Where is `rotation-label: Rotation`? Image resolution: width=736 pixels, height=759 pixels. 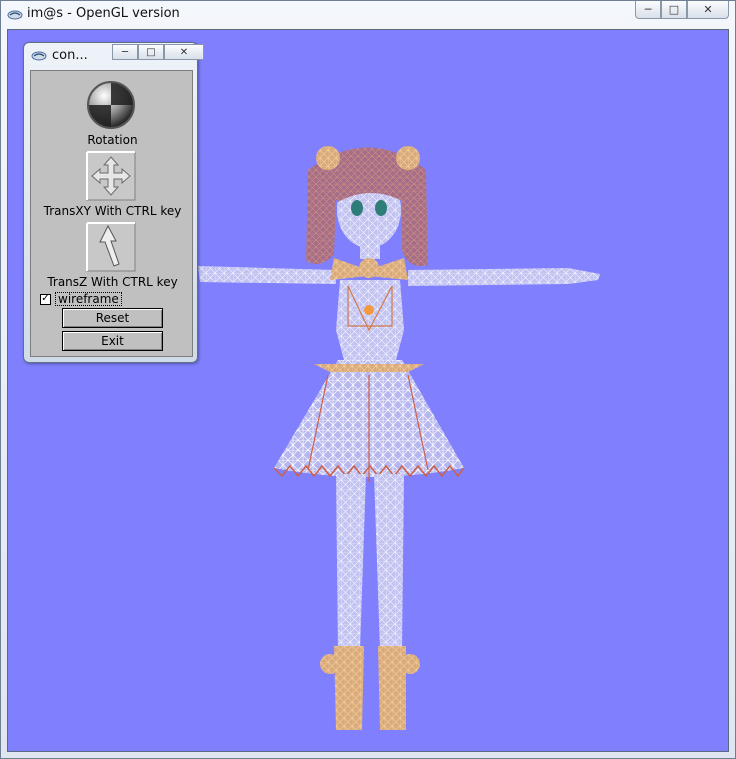
rotation-label: Rotation is located at coordinates (112, 140).